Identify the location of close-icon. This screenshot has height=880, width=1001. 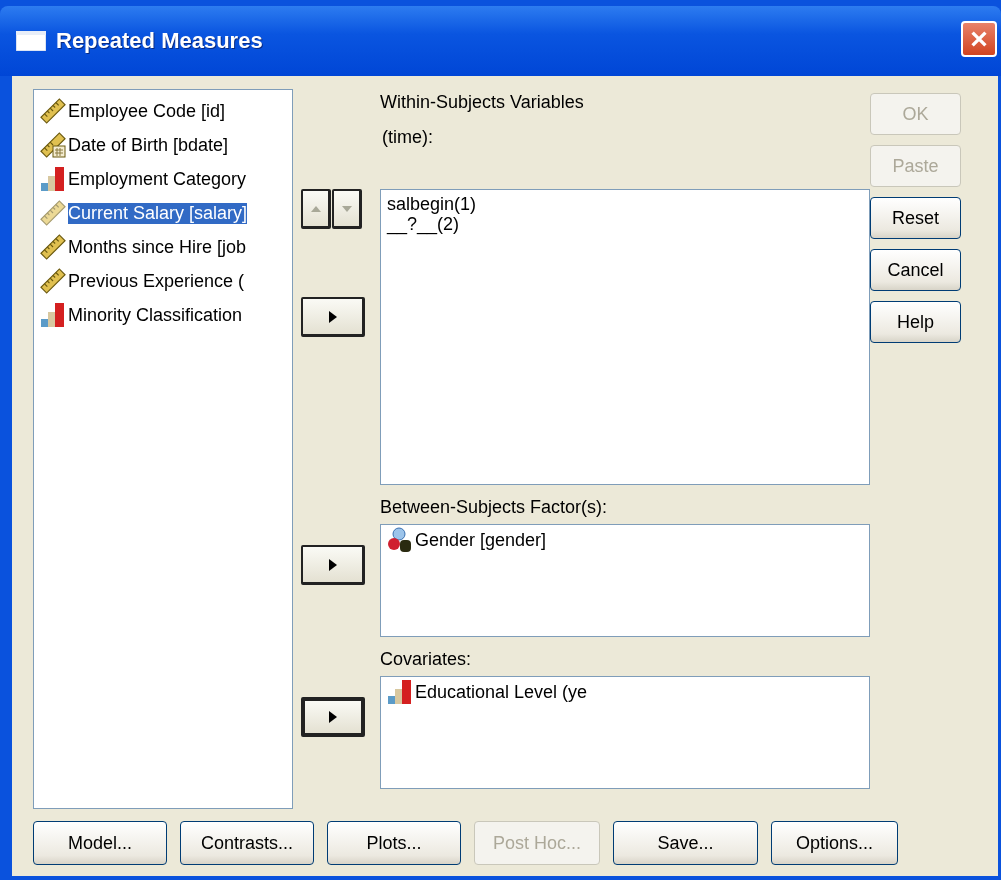
(979, 39).